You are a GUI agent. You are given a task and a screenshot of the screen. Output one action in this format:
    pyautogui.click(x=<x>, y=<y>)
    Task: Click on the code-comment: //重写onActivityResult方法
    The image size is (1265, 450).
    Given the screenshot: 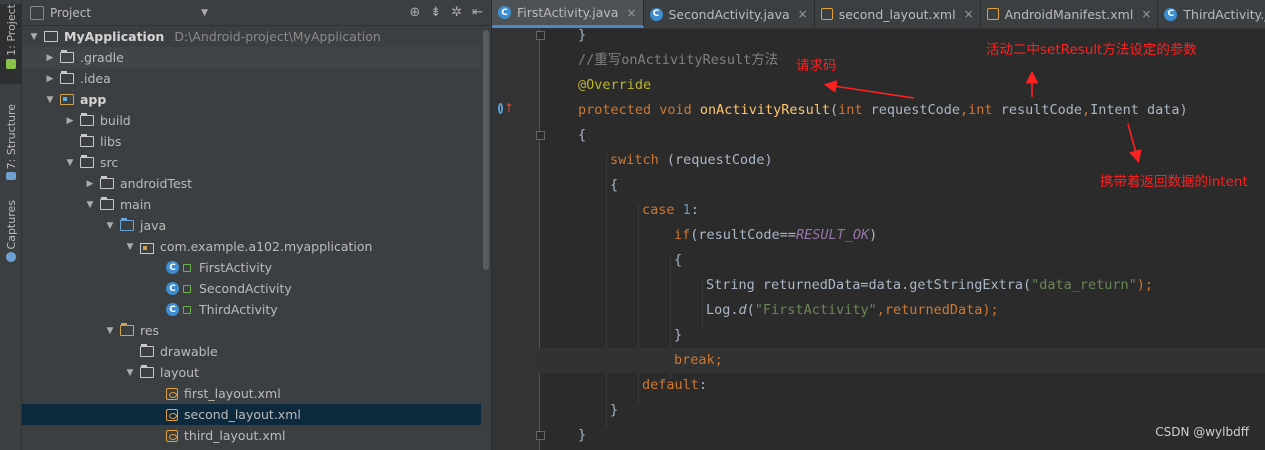 What is the action you would take?
    pyautogui.click(x=678, y=60)
    